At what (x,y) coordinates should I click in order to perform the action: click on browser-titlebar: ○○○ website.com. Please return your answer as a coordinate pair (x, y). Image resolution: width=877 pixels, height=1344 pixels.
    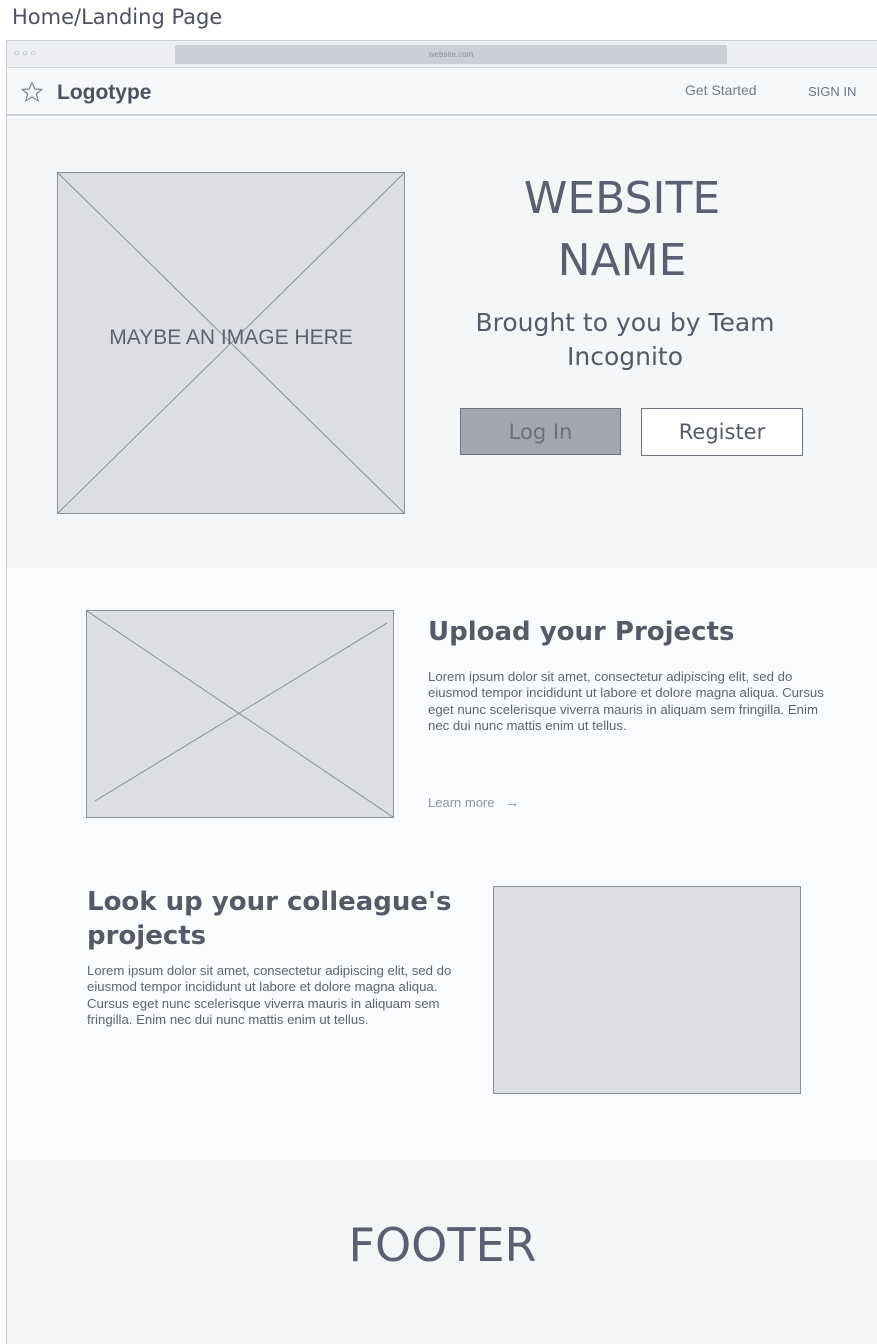
    Looking at the image, I should click on (442, 54).